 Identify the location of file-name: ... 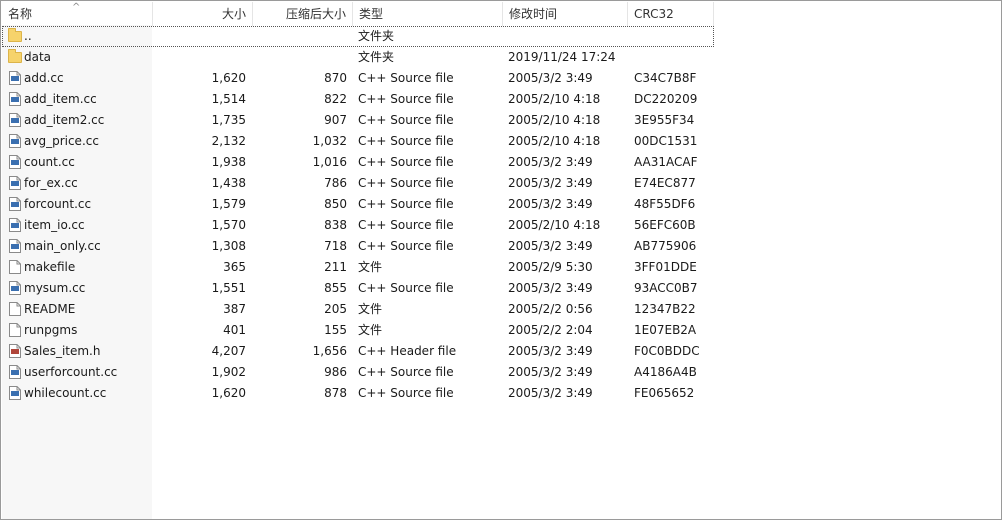
(28, 36).